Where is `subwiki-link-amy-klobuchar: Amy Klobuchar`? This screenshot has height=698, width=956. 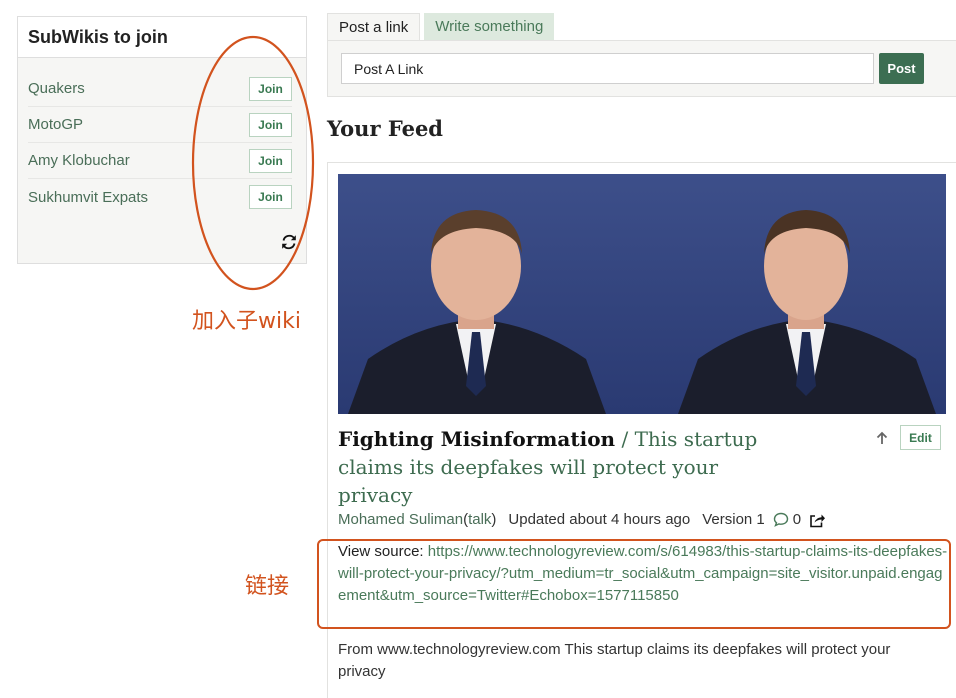
subwiki-link-amy-klobuchar: Amy Klobuchar is located at coordinates (79, 160).